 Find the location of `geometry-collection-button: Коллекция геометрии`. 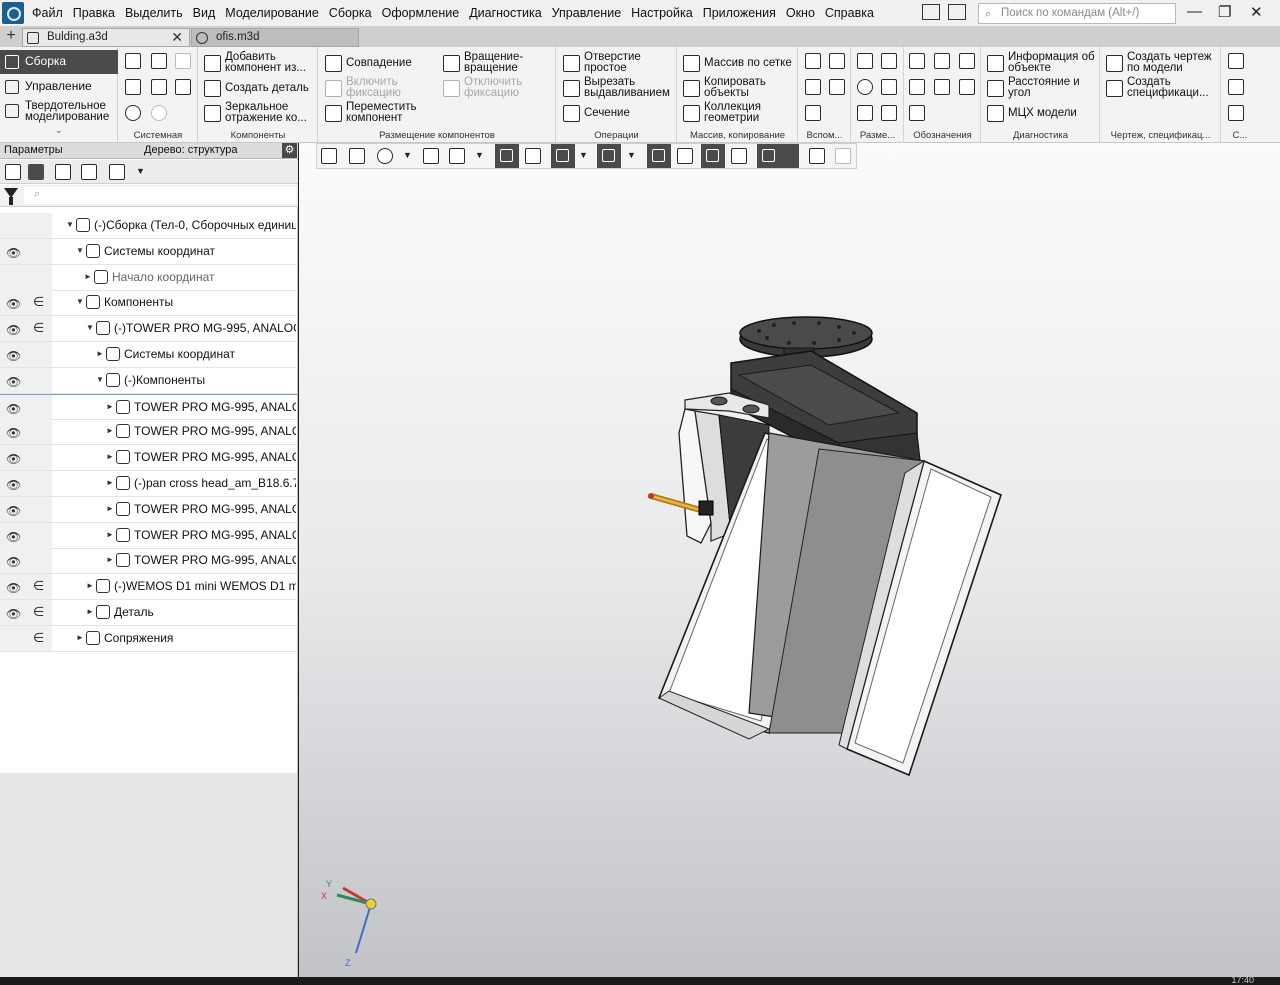

geometry-collection-button: Коллекция геометрии is located at coordinates (740, 113).